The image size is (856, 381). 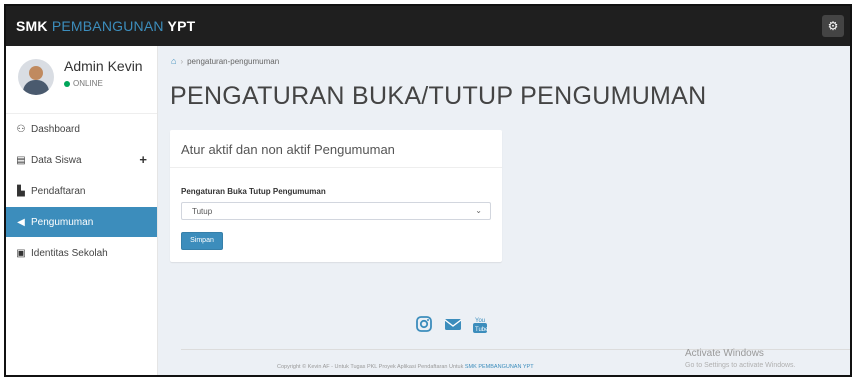 What do you see at coordinates (36, 77) in the screenshot?
I see `avatar` at bounding box center [36, 77].